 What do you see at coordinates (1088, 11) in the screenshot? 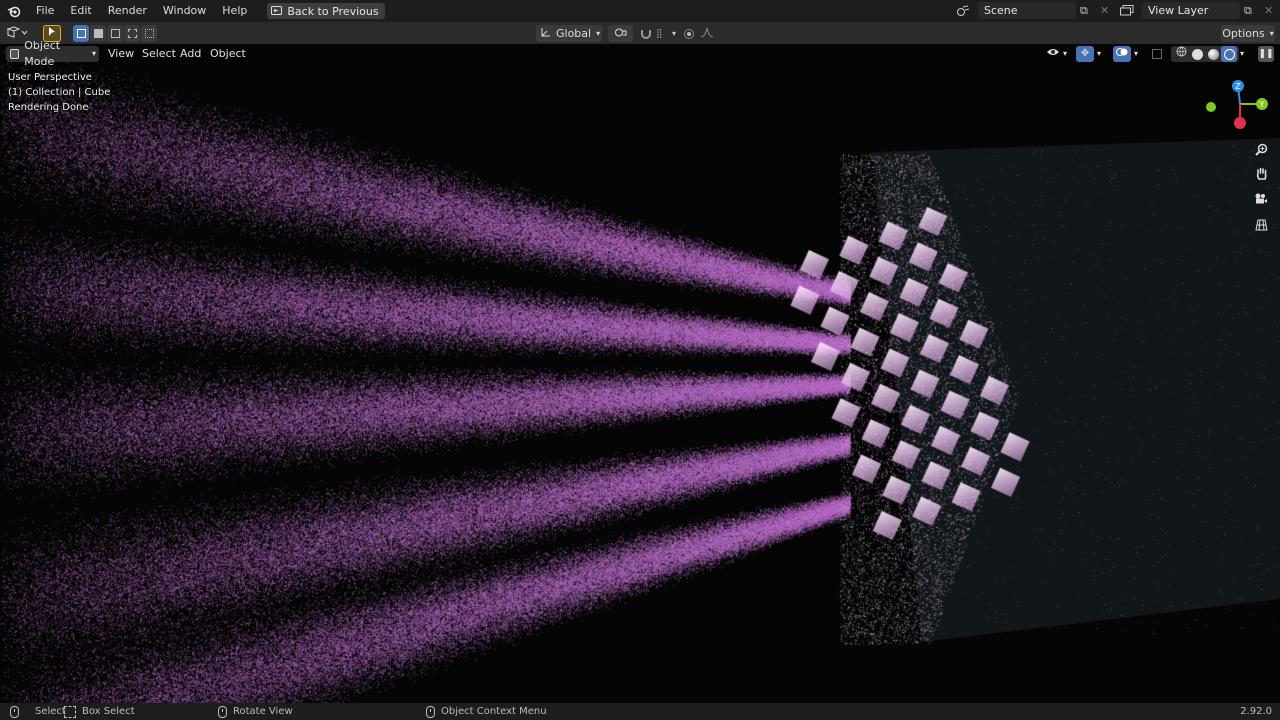
I see `duplicate-scene-icon: ⧉` at bounding box center [1088, 11].